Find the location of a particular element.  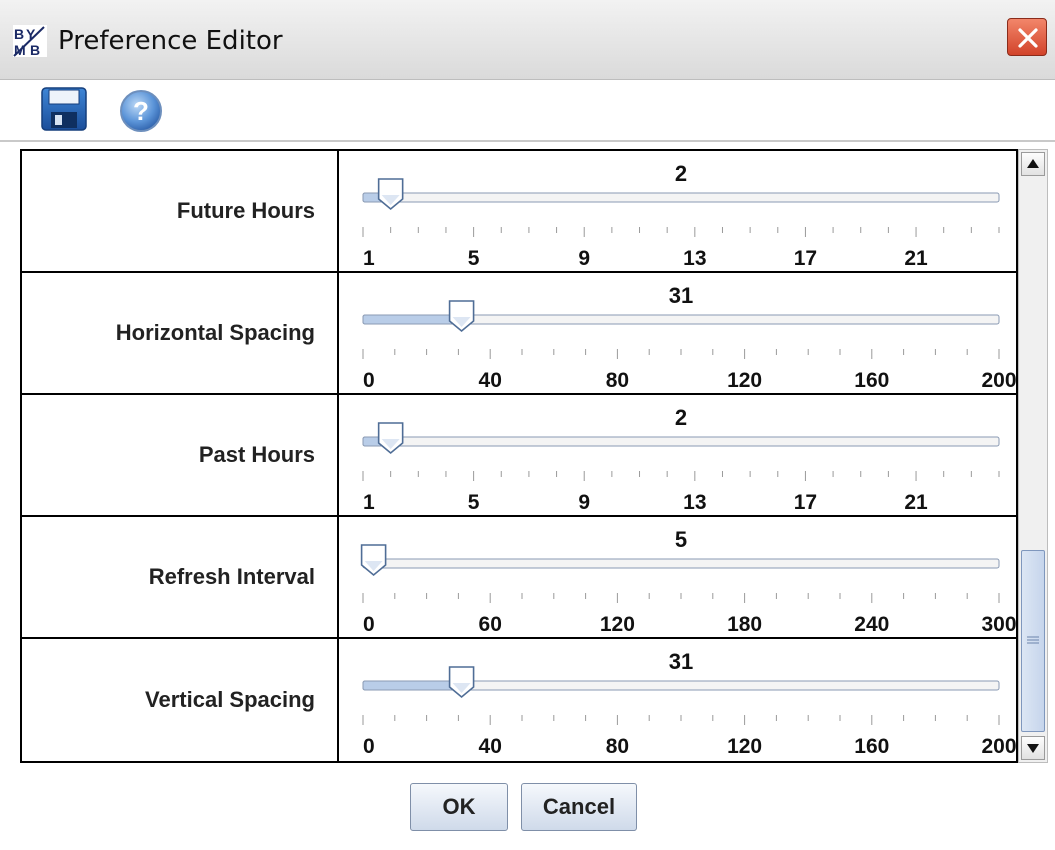

pref-row-vertical-spacing: Vertical Spacing 0 40 80 120 160 200 31 is located at coordinates (520, 700).